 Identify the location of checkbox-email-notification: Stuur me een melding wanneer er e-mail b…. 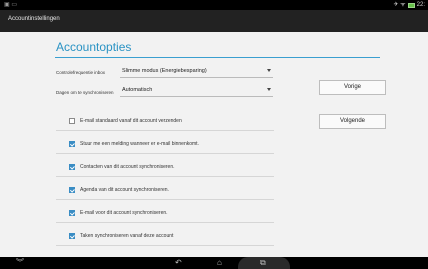
(165, 144).